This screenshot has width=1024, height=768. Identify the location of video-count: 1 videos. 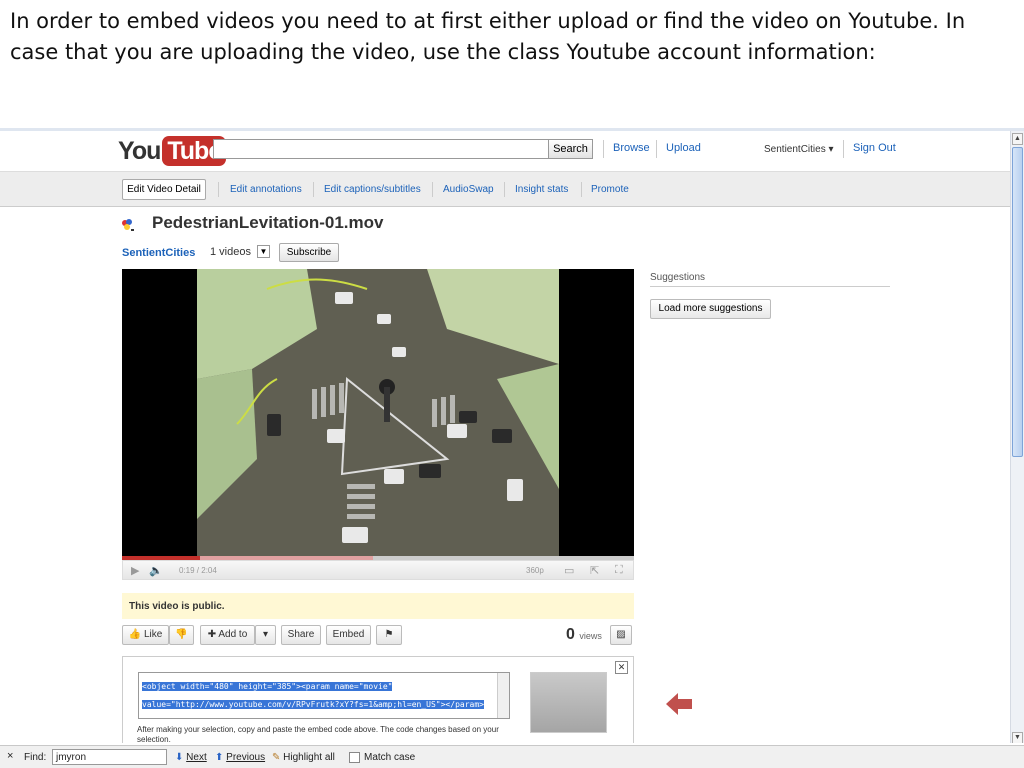
(230, 252).